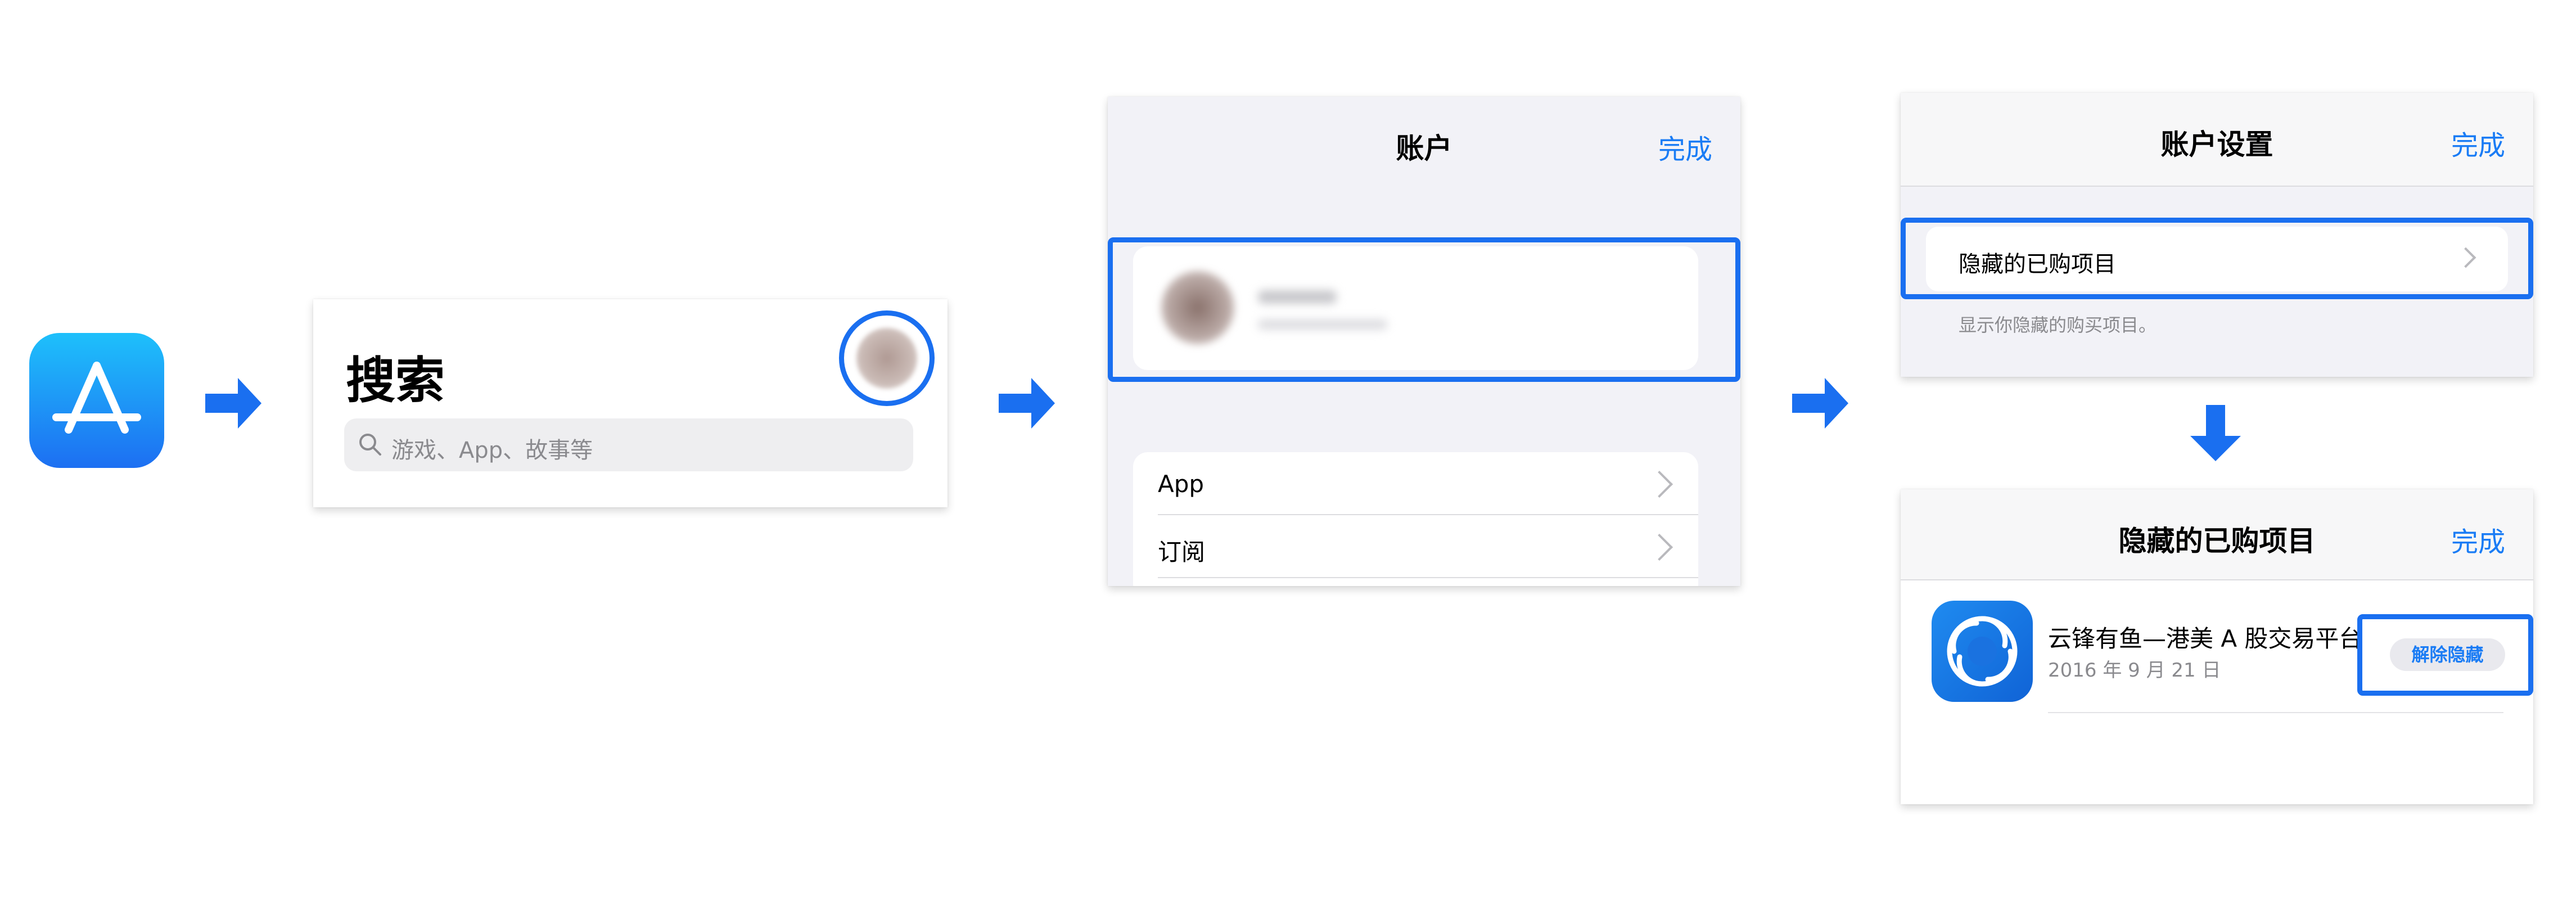  I want to click on page-title: 搜索, so click(395, 381).